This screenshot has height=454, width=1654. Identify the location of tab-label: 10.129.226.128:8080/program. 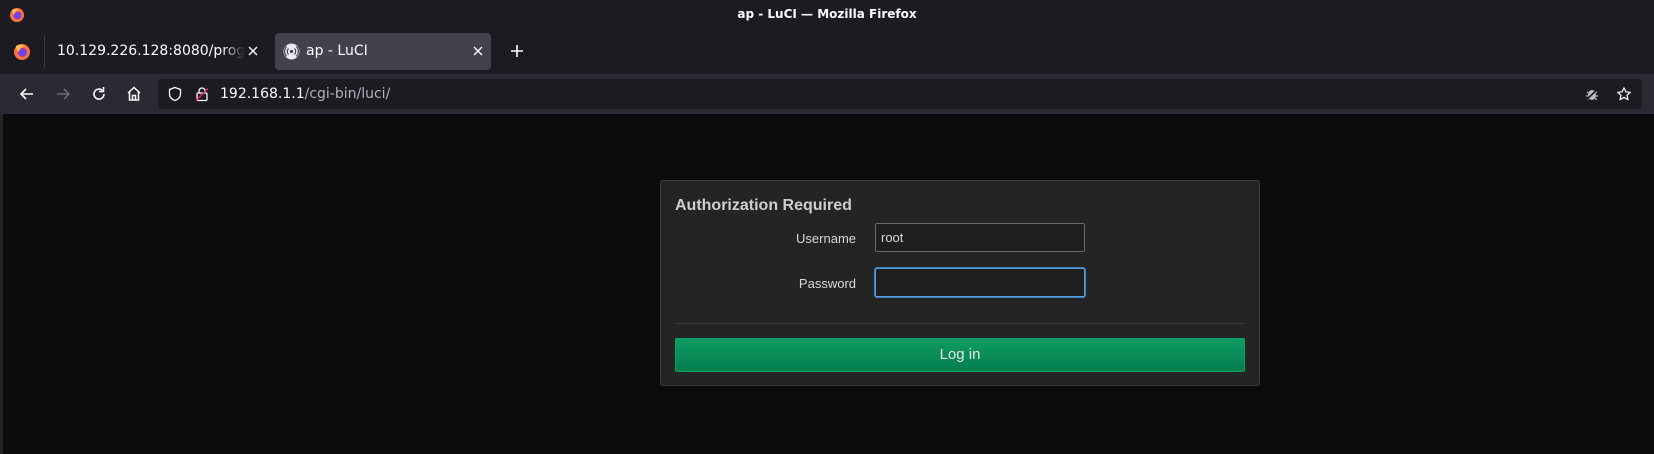
(151, 51).